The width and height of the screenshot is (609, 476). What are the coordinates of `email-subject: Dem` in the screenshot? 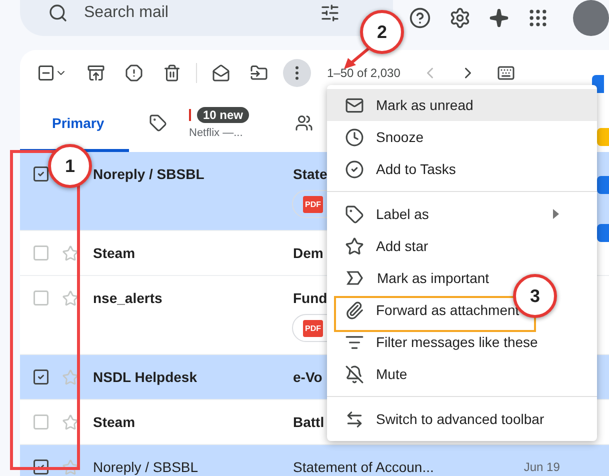 It's located at (308, 253).